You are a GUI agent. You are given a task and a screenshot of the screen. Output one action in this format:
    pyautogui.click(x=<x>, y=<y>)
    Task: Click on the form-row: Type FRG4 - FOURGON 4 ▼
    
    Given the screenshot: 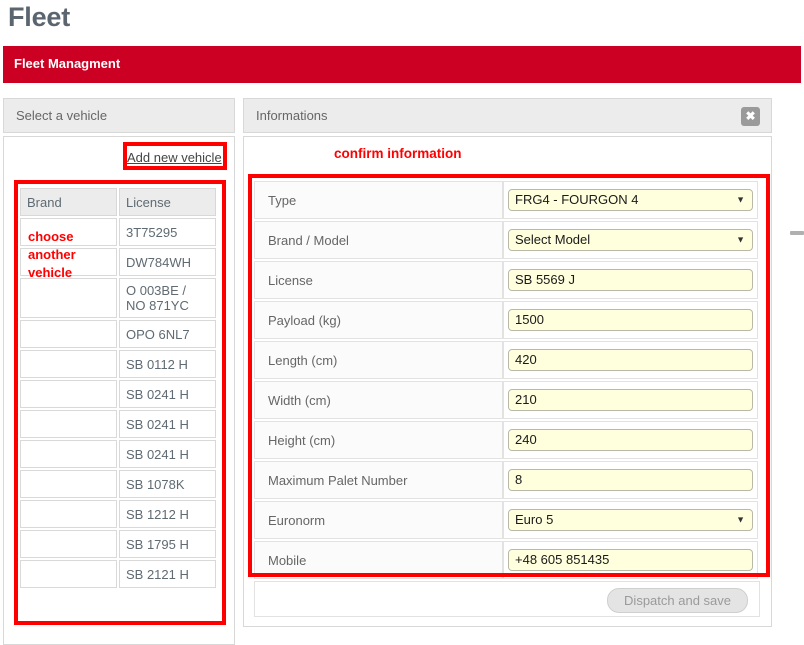 What is the action you would take?
    pyautogui.click(x=507, y=200)
    